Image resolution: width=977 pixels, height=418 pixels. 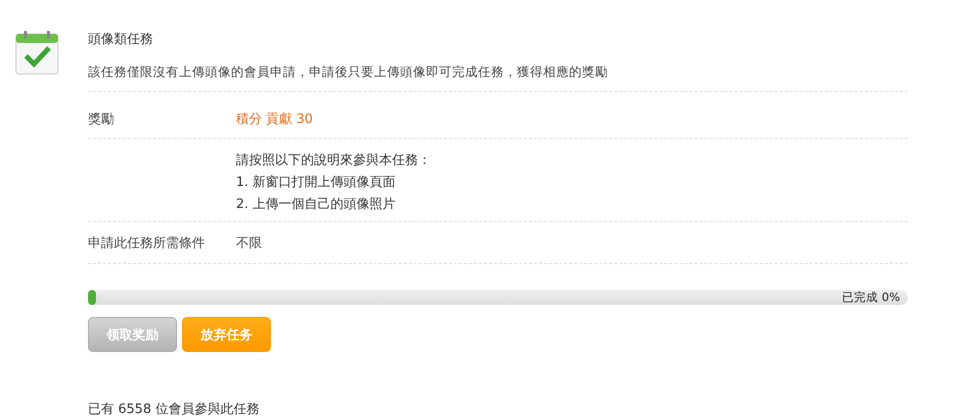 What do you see at coordinates (275, 119) in the screenshot?
I see `reward-value: 積分 貢獻 30` at bounding box center [275, 119].